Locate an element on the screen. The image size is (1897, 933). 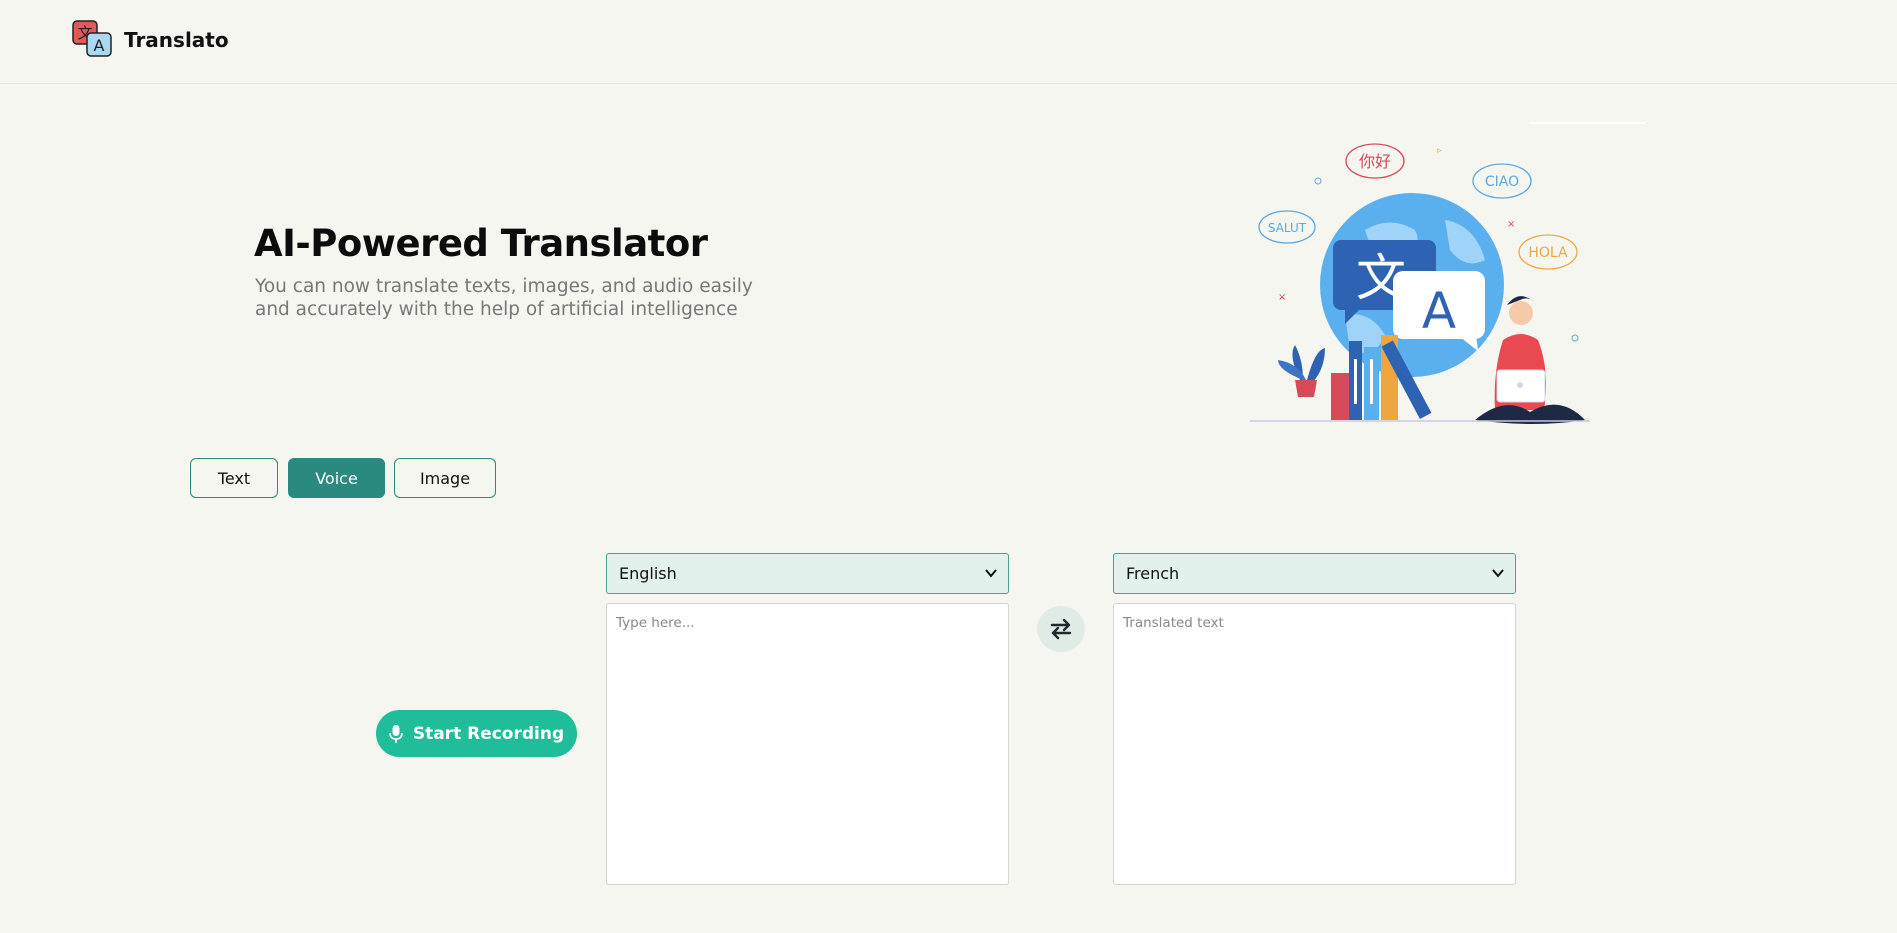
brand-name: Translato is located at coordinates (176, 40).